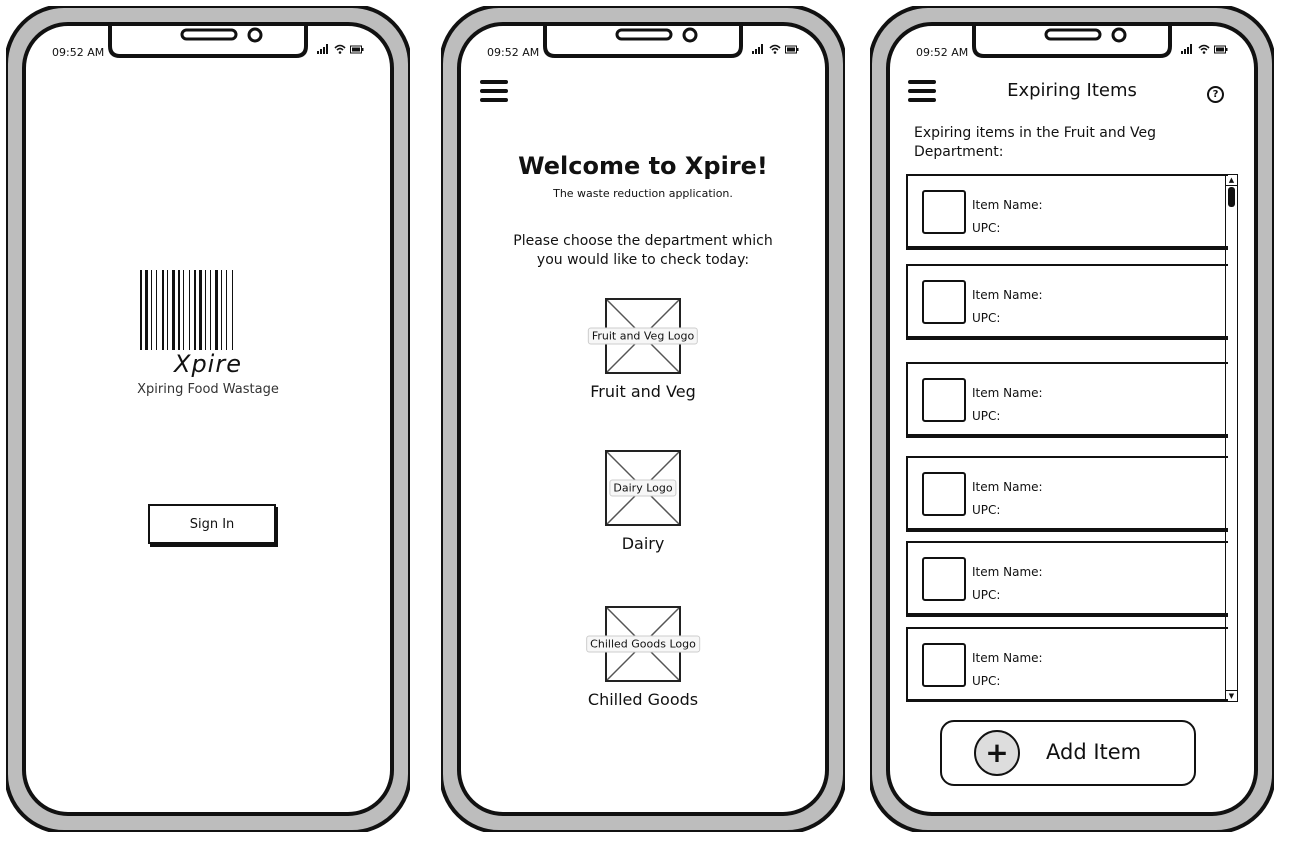  I want to click on department-chilled-goods: Chilled Goods Logo Chilled Goods, so click(643, 657).